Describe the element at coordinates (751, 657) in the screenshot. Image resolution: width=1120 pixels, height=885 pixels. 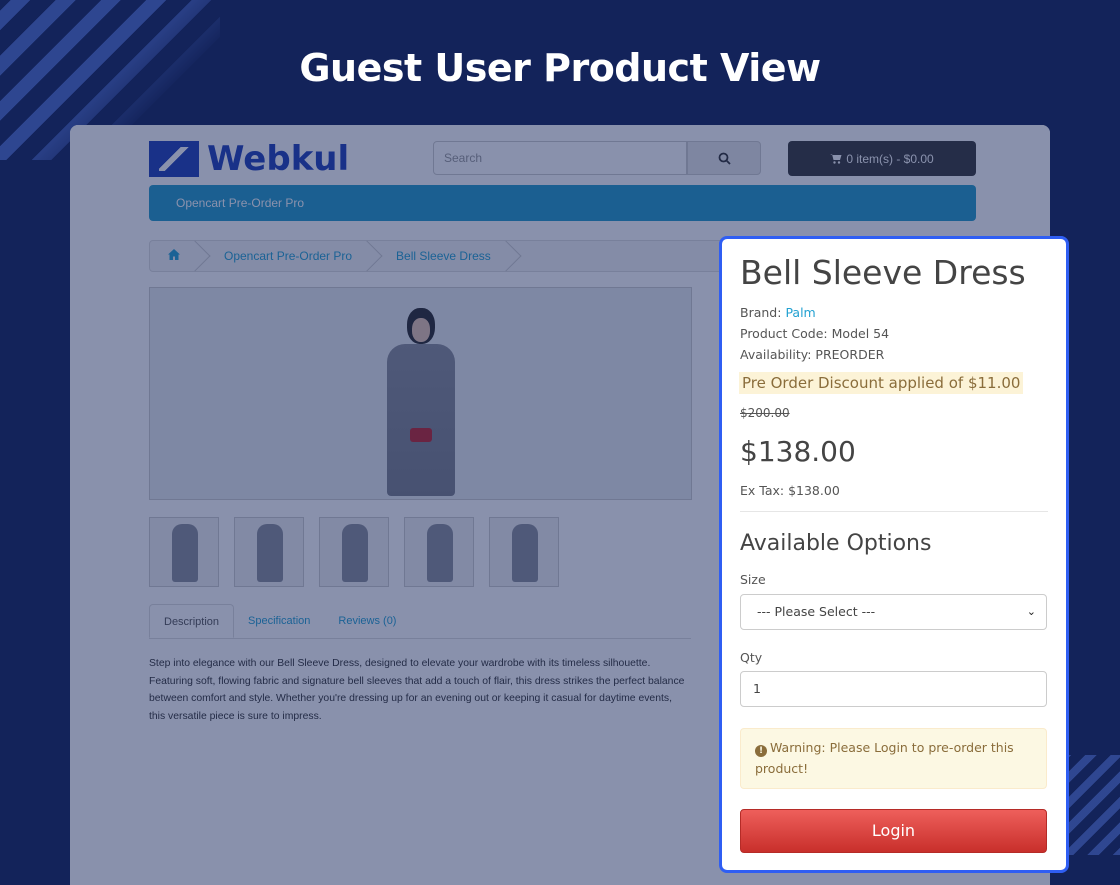
I see `qty-label: Qty` at that location.